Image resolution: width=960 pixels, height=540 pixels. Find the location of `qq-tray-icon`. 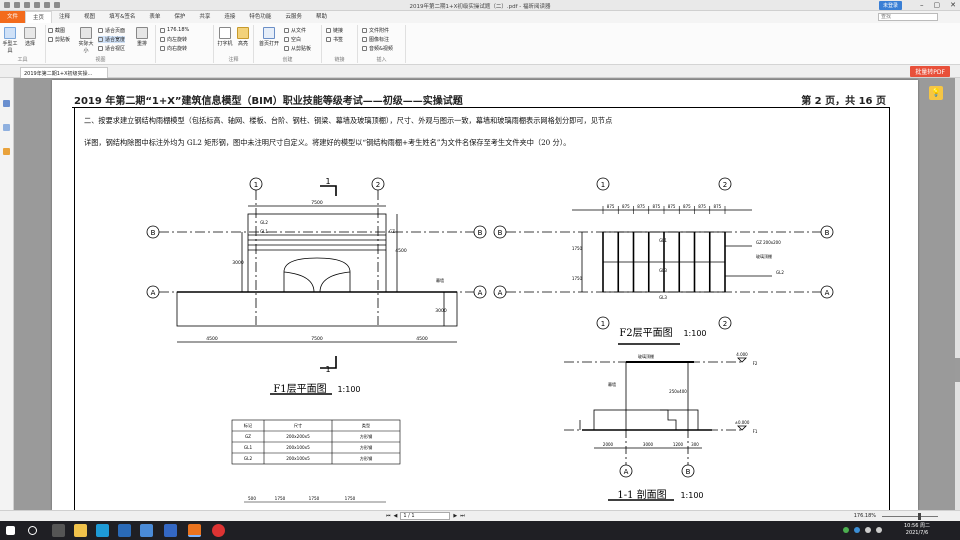

qq-tray-icon is located at coordinates (857, 530).